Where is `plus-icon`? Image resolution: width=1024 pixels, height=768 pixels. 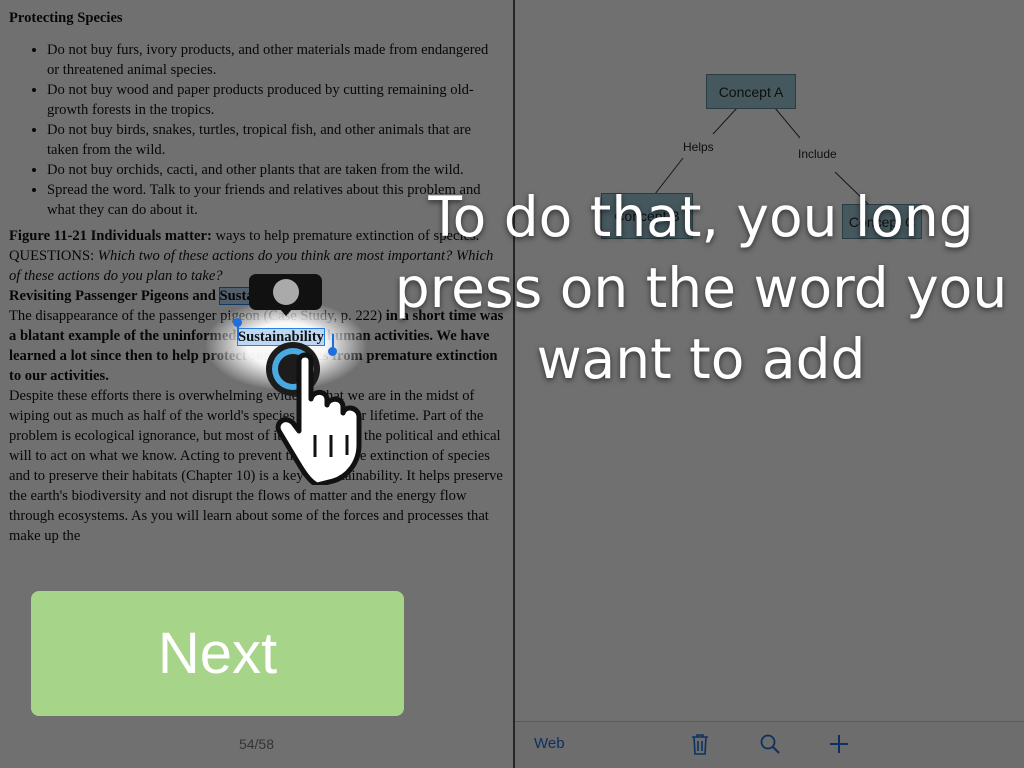
plus-icon is located at coordinates (839, 744).